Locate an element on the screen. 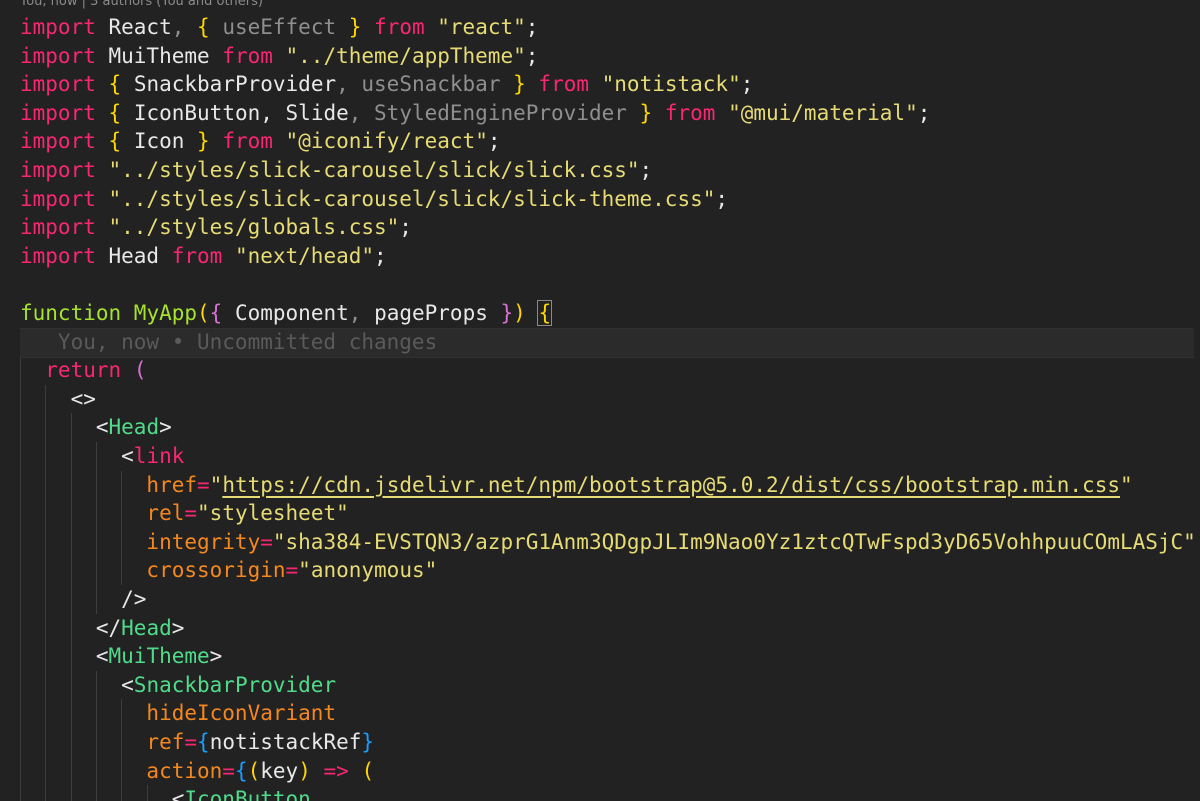  code-line: <Head> is located at coordinates (96, 427).